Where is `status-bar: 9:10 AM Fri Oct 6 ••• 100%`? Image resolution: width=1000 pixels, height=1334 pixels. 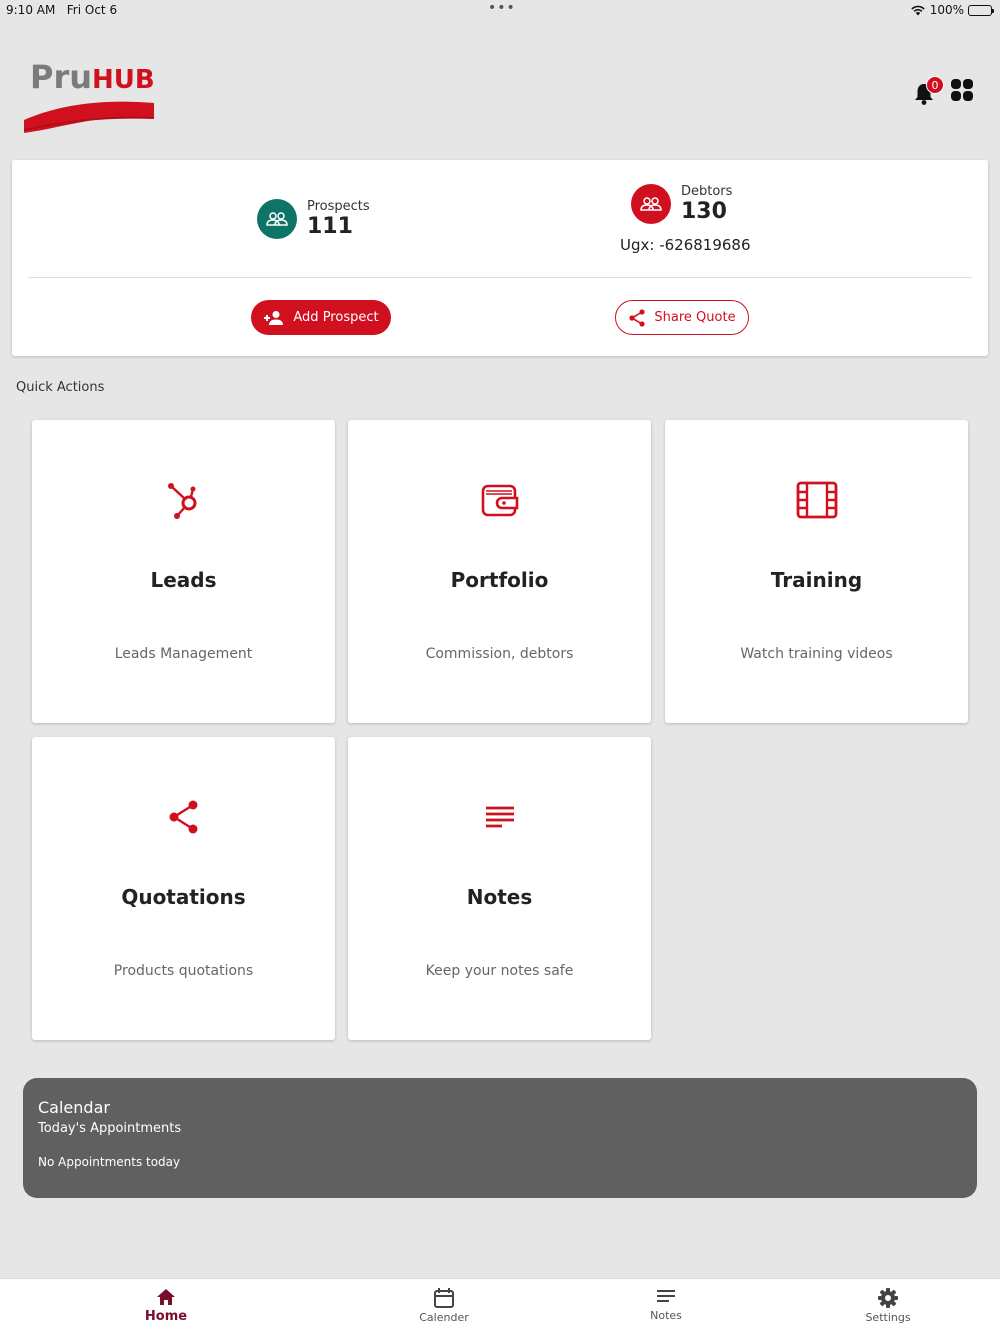 status-bar: 9:10 AM Fri Oct 6 ••• 100% is located at coordinates (500, 11).